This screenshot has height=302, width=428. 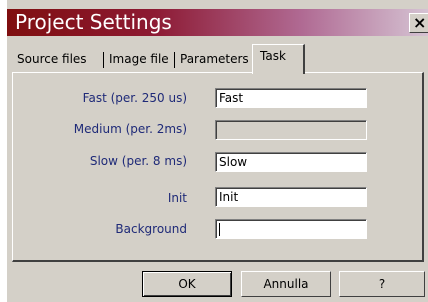 What do you see at coordinates (219, 229) in the screenshot?
I see `text-caret` at bounding box center [219, 229].